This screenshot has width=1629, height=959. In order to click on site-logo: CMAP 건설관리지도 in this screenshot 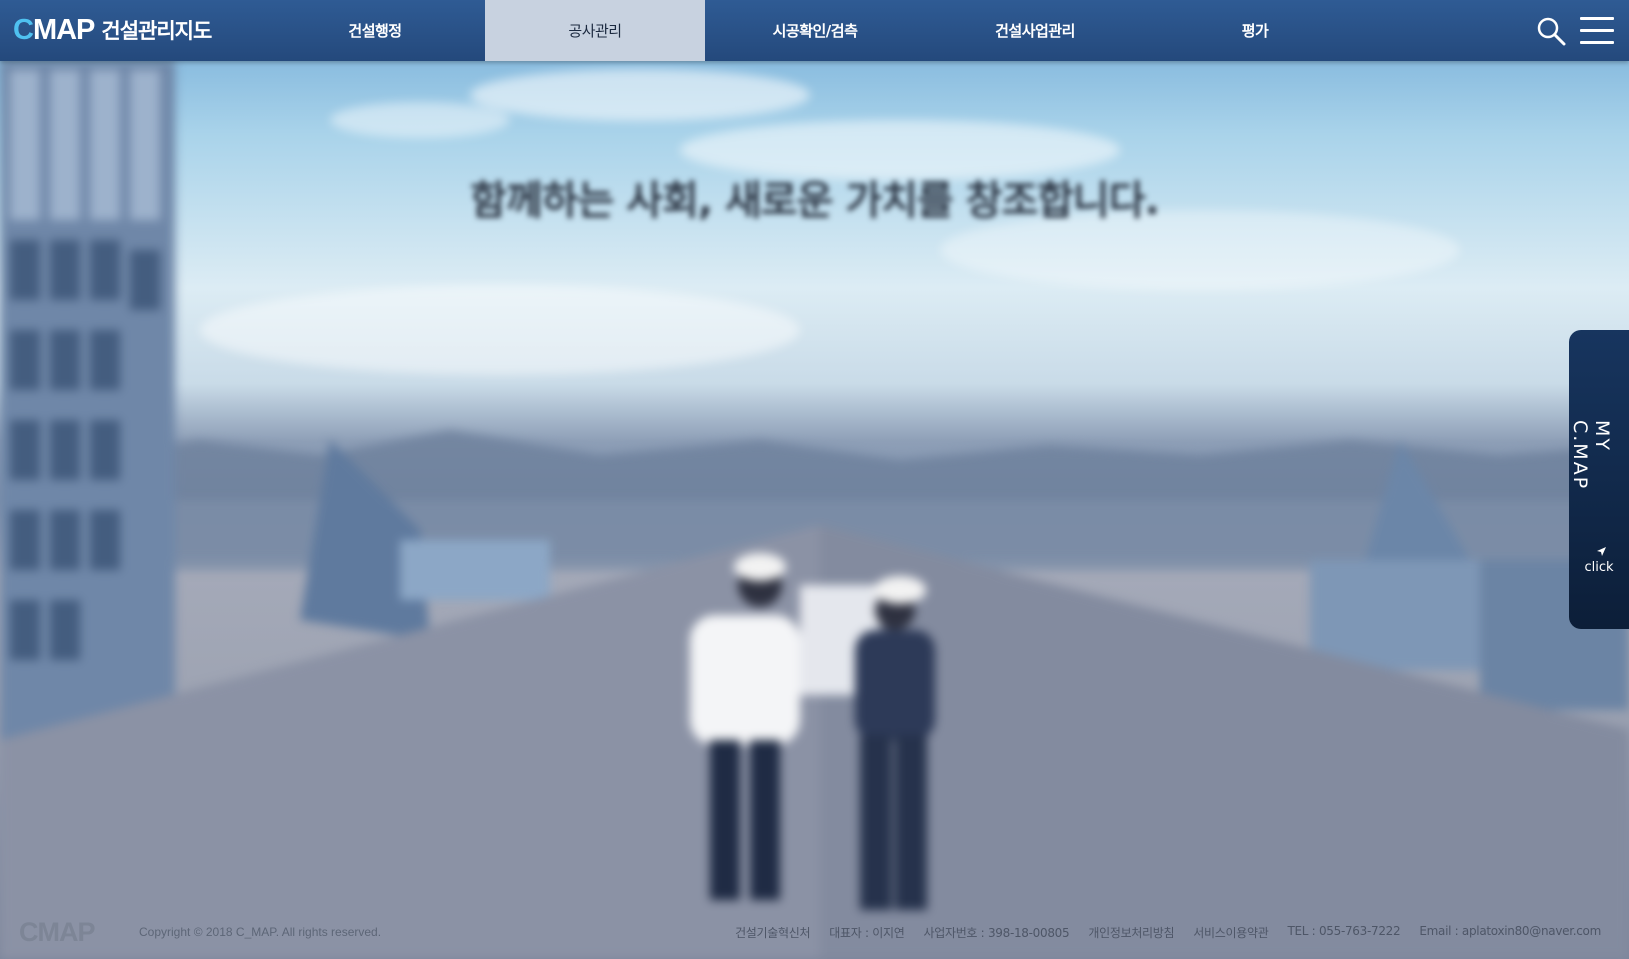, I will do `click(112, 29)`.